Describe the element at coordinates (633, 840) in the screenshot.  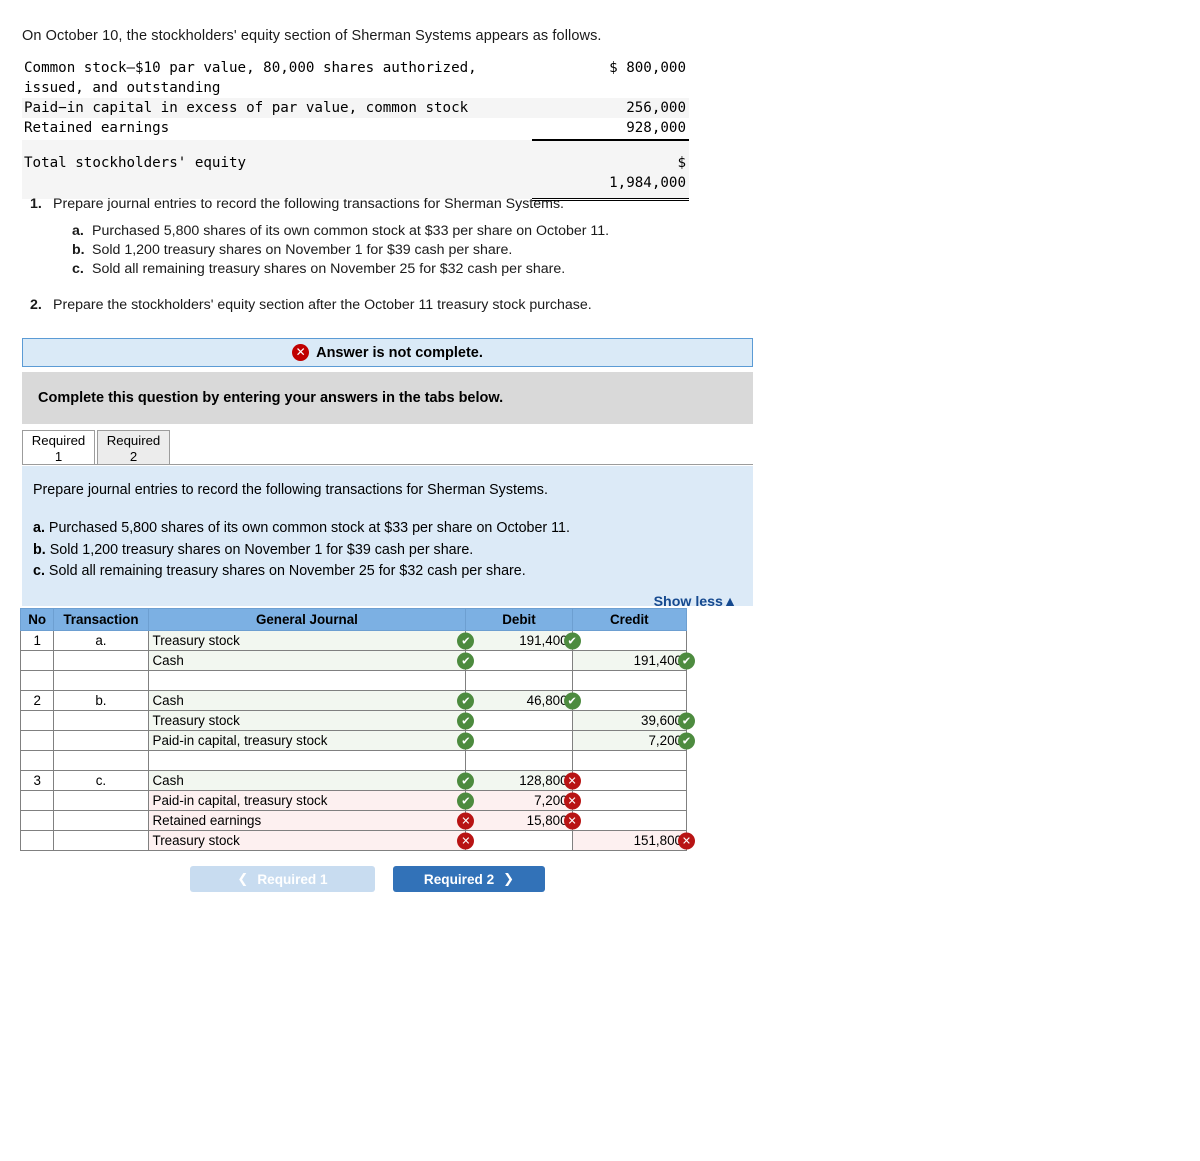
I see `journal-cell-credit: 151,800 ✕` at that location.